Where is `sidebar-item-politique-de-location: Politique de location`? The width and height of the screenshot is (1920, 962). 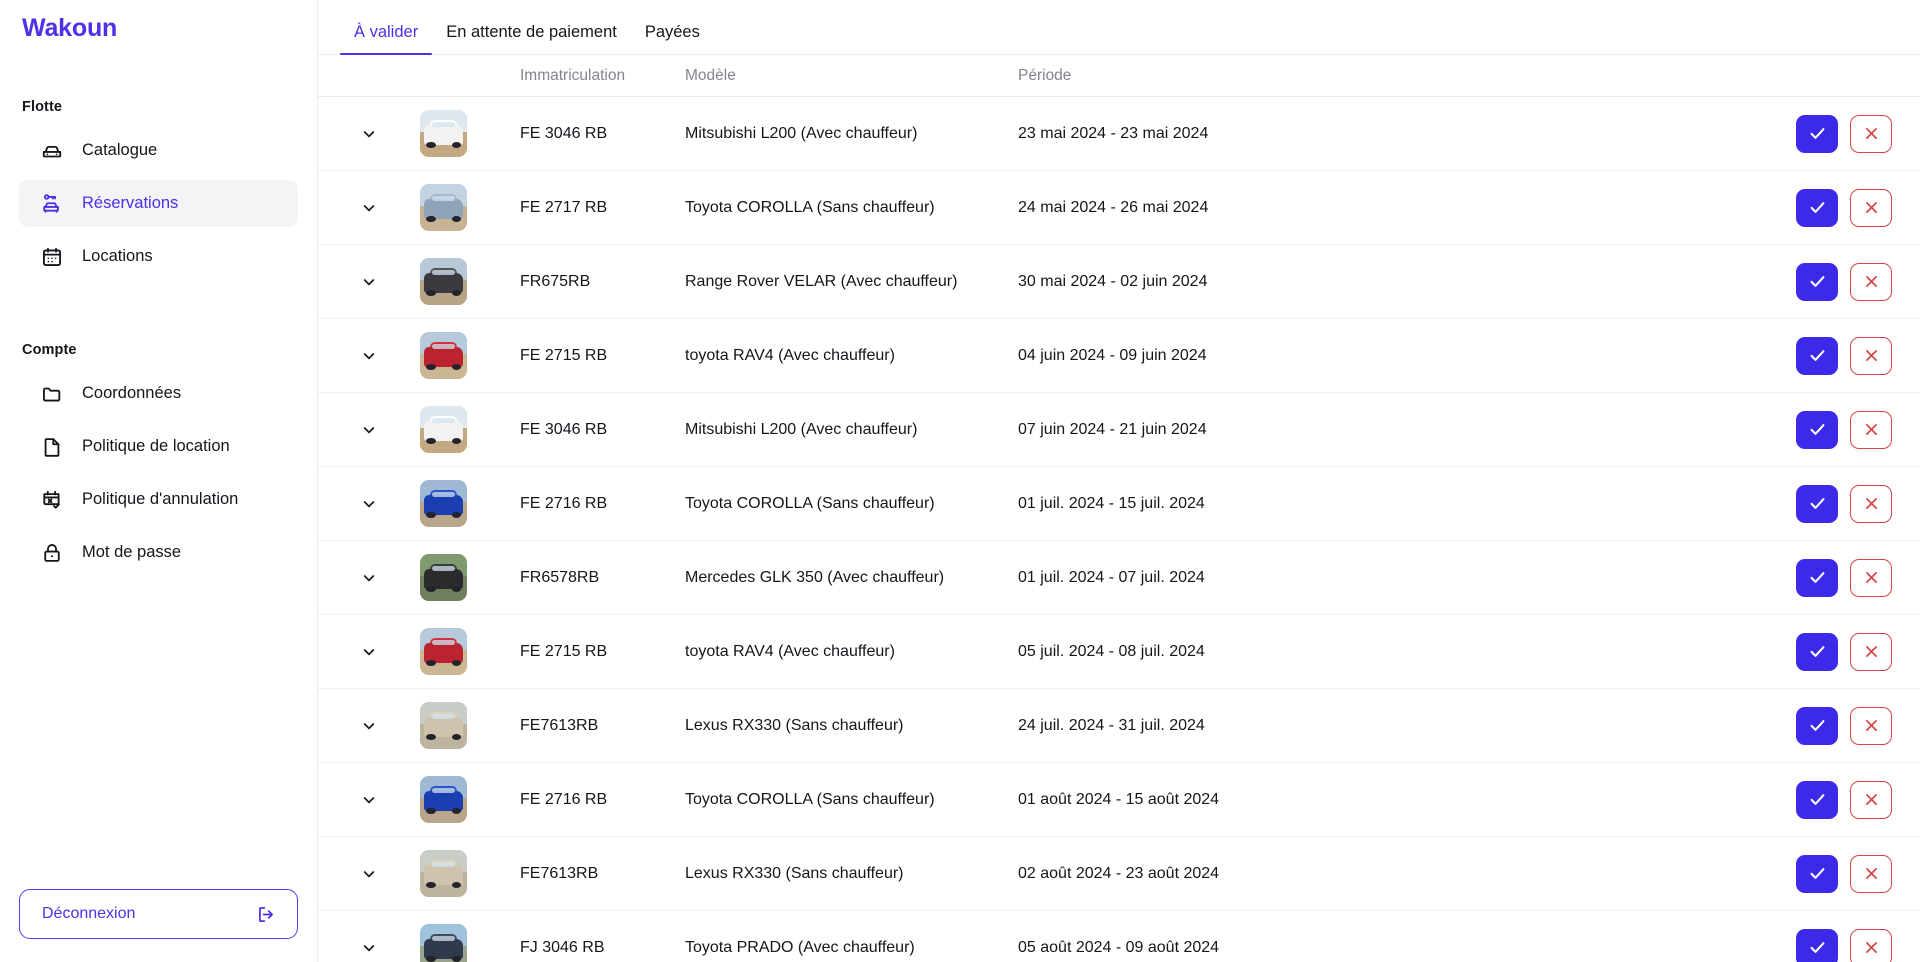
sidebar-item-politique-de-location: Politique de location is located at coordinates (158, 446).